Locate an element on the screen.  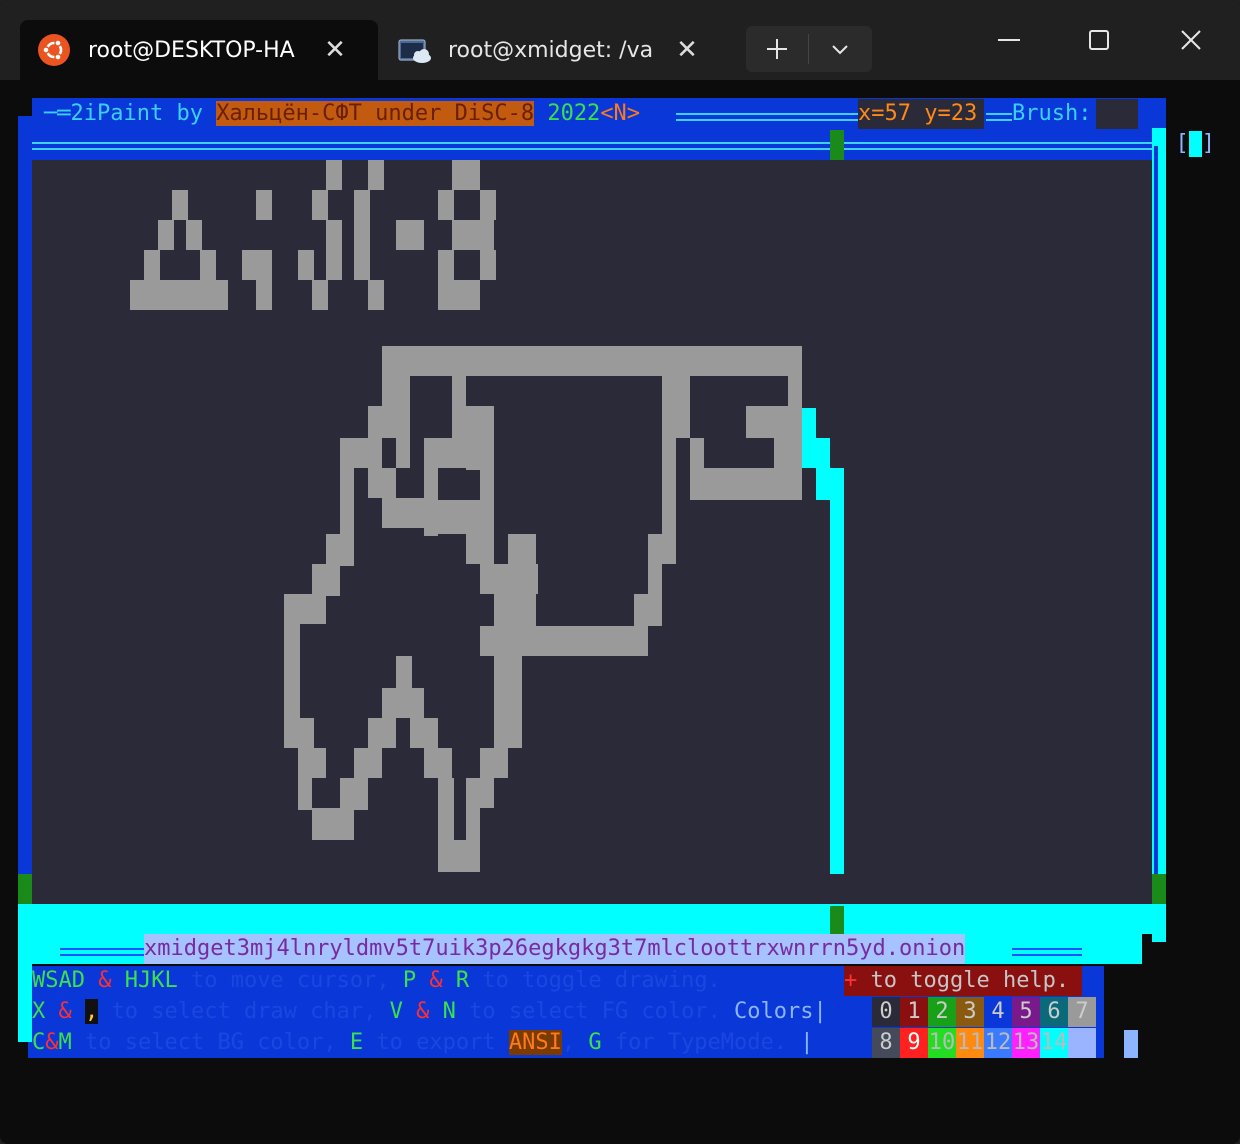
brush-swatch is located at coordinates (1195, 144).